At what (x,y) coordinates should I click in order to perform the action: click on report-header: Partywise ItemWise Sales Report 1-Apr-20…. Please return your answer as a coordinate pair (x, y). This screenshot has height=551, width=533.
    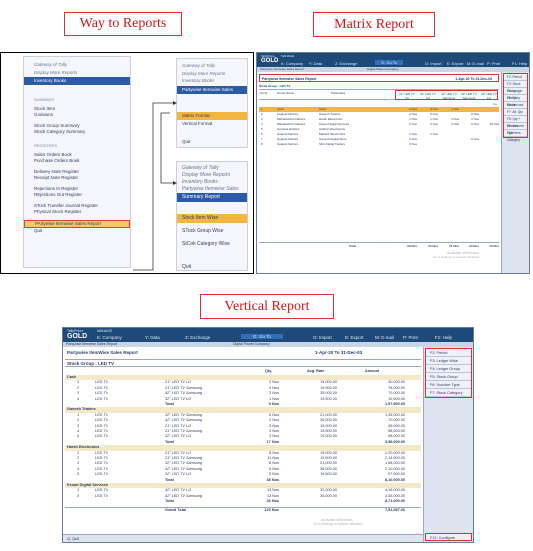
    Looking at the image, I should click on (243, 352).